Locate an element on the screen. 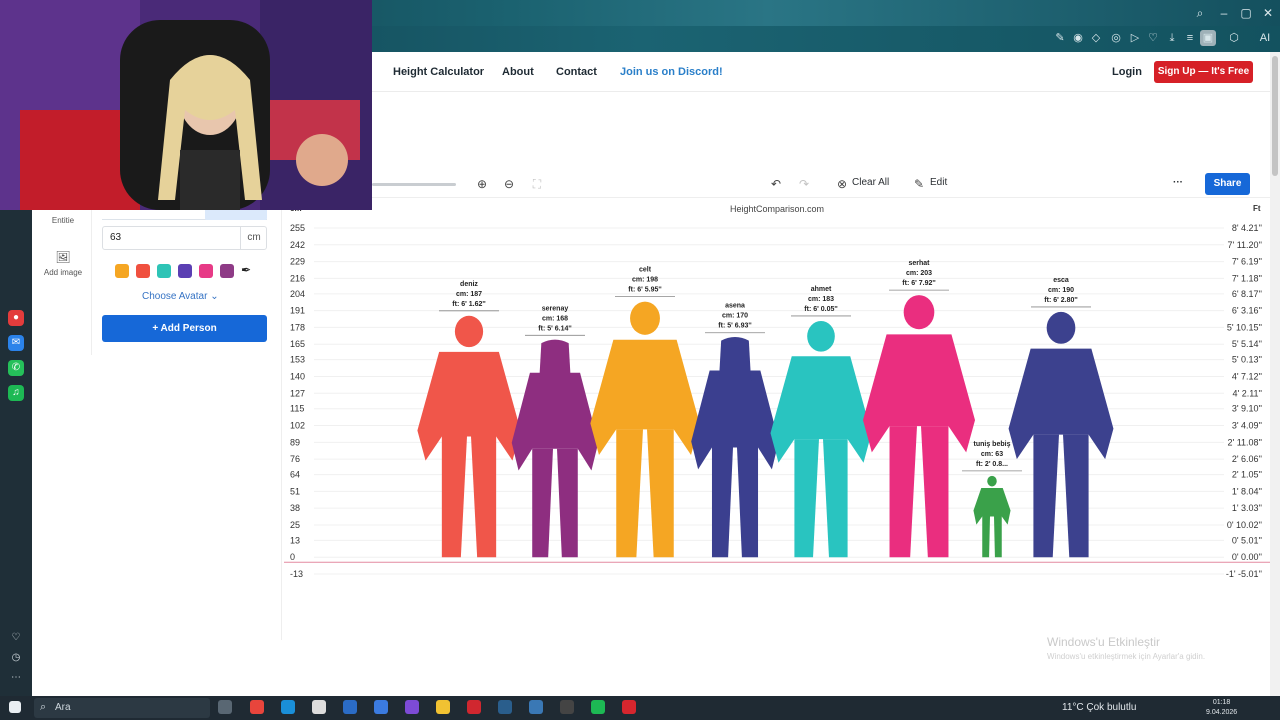 The height and width of the screenshot is (720, 1280). download-icon: ⤓ is located at coordinates (1172, 38).